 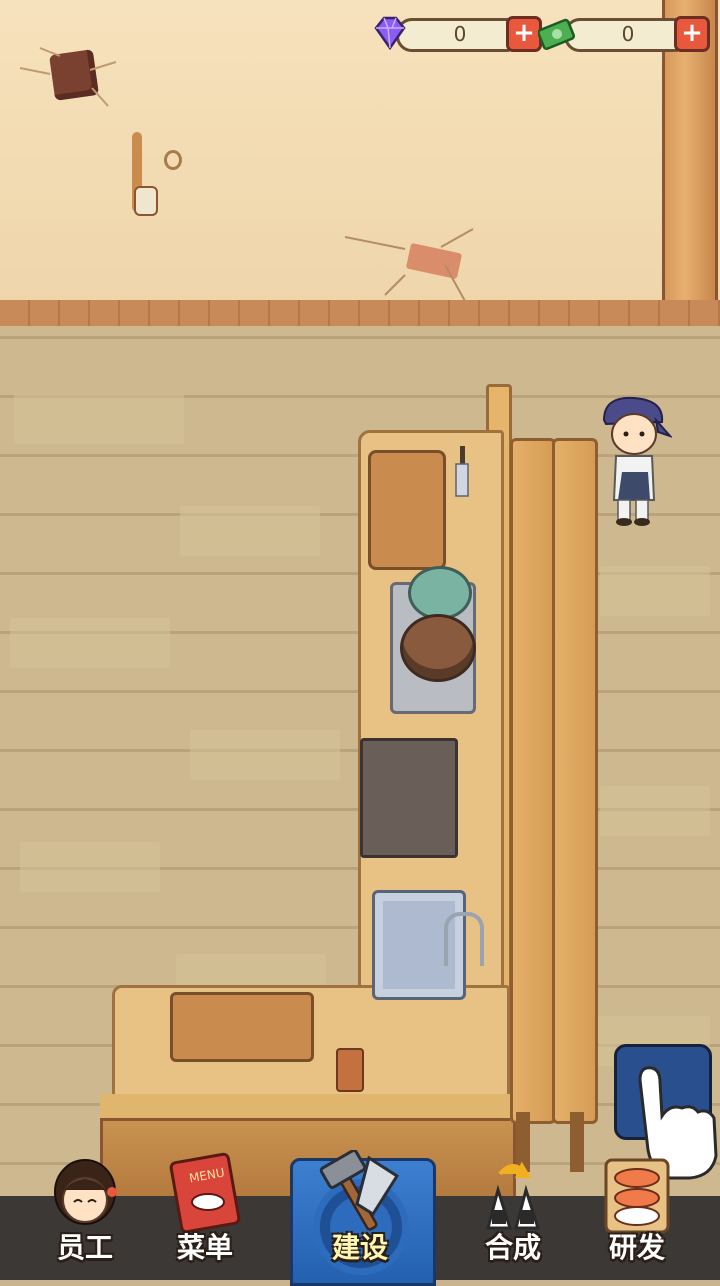 I want to click on serving-bench-left, so click(x=533, y=781).